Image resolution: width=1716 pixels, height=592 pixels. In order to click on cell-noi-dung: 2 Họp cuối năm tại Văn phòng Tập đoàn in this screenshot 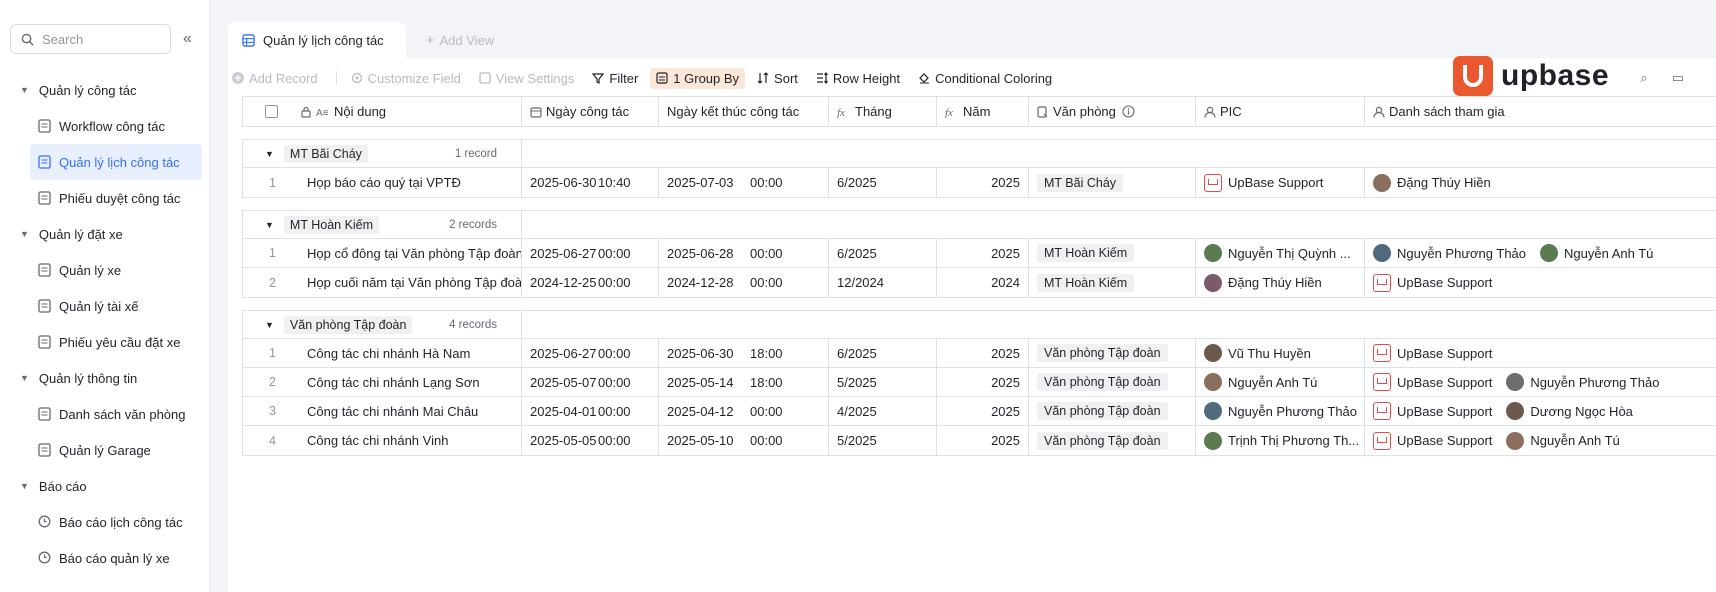, I will do `click(382, 282)`.